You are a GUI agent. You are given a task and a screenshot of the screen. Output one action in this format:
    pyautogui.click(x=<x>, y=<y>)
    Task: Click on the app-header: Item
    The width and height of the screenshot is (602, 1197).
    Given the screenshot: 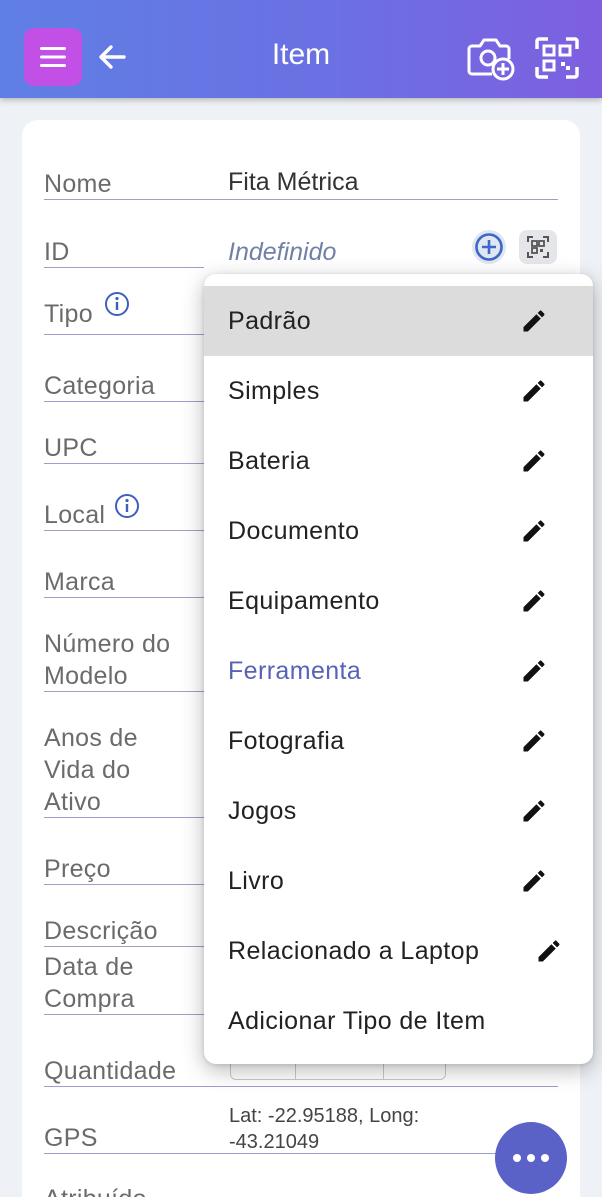 What is the action you would take?
    pyautogui.click(x=301, y=49)
    